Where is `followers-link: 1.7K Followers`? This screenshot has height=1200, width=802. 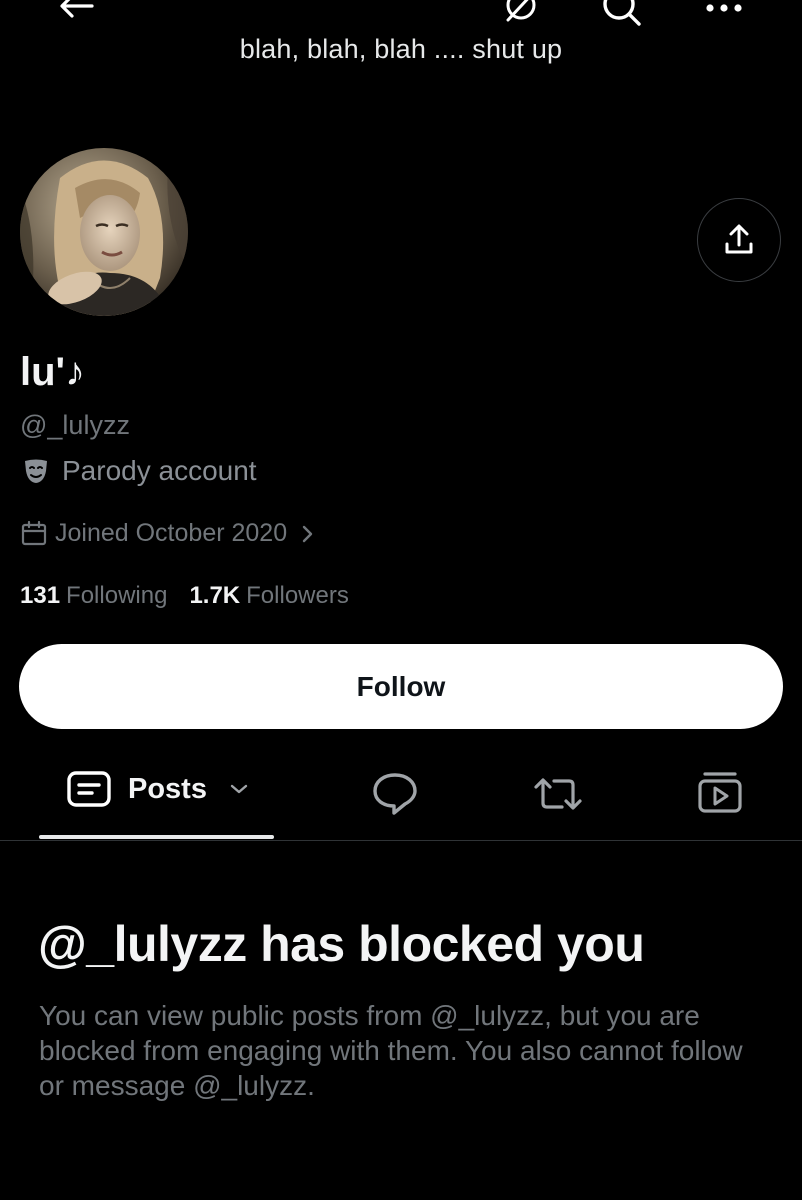 followers-link: 1.7K Followers is located at coordinates (268, 596).